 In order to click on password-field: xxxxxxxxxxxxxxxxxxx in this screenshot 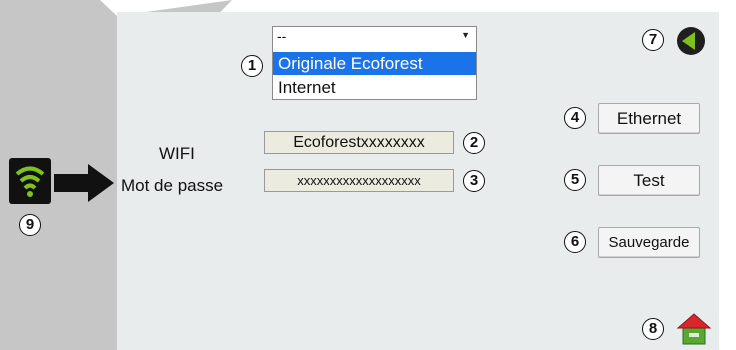, I will do `click(359, 180)`.